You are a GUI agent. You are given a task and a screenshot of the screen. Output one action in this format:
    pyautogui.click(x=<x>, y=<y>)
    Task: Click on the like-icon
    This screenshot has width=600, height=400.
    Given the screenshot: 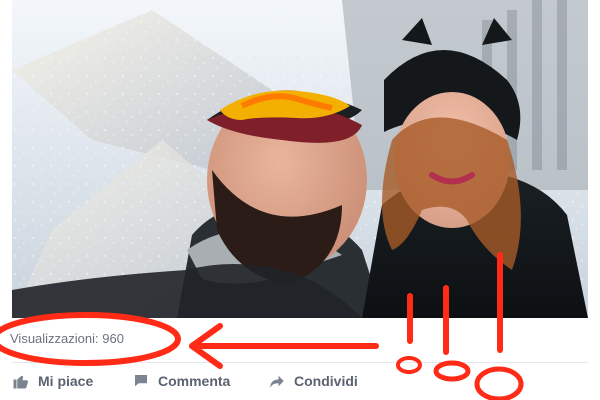 What is the action you would take?
    pyautogui.click(x=21, y=381)
    